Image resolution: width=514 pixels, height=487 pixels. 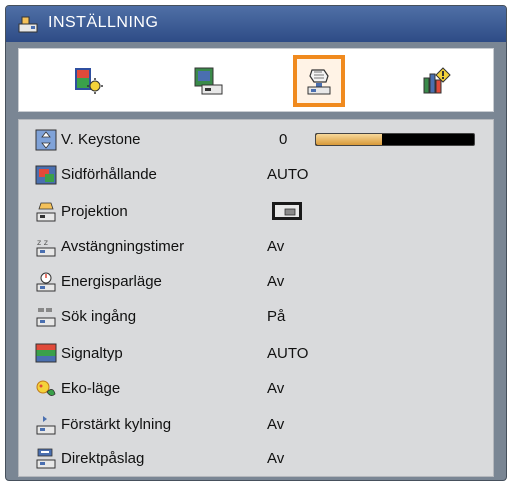 I want to click on source-search-value: På, so click(x=276, y=316).